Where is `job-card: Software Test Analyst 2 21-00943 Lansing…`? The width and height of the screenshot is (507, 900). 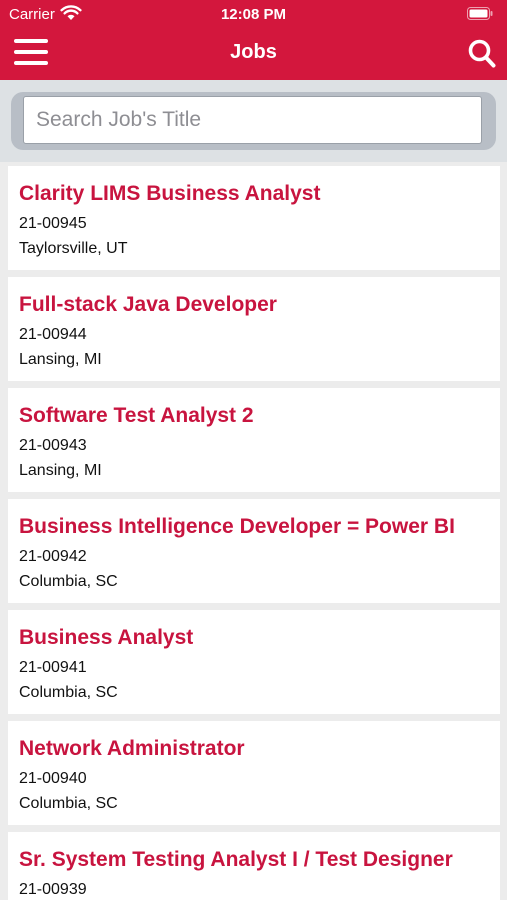
job-card: Software Test Analyst 2 21-00943 Lansing… is located at coordinates (254, 440).